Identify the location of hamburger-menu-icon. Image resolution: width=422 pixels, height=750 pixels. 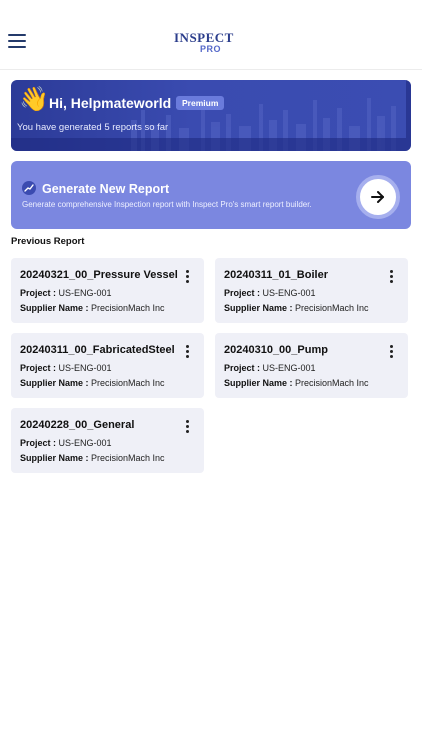
(17, 41).